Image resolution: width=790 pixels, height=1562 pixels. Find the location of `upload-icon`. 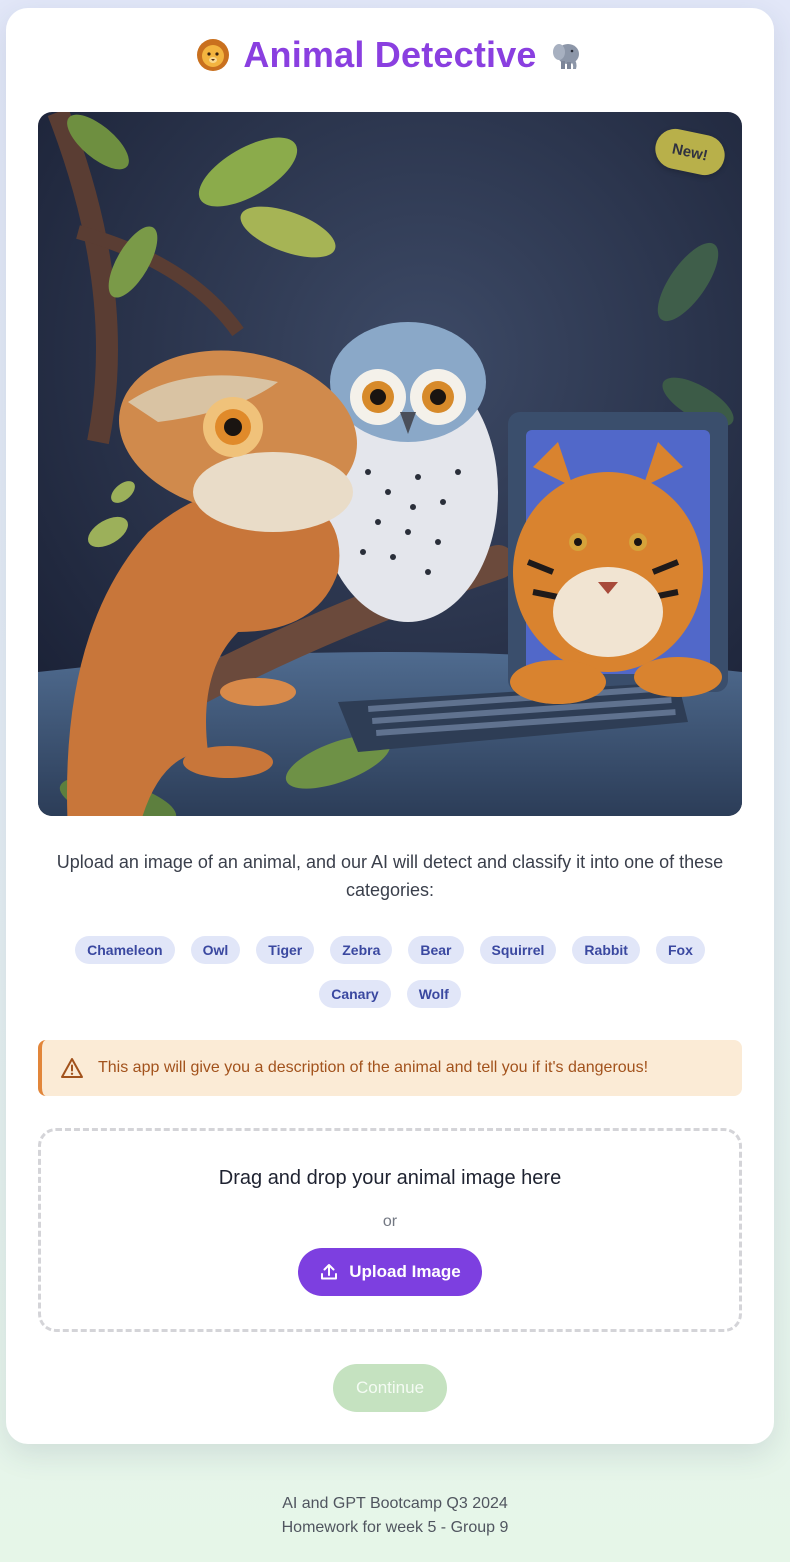

upload-icon is located at coordinates (329, 1272).